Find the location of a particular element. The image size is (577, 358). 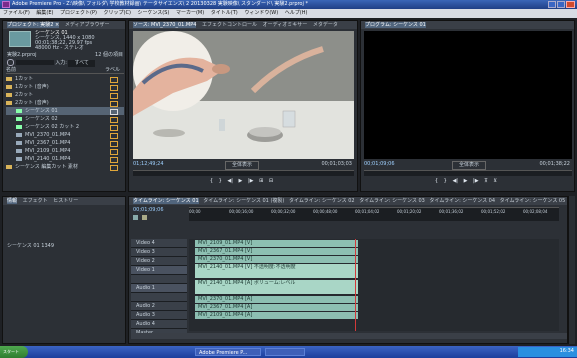

clip-video-3: MVI_2367_01.MP4 [V] is located at coordinates (276, 251).